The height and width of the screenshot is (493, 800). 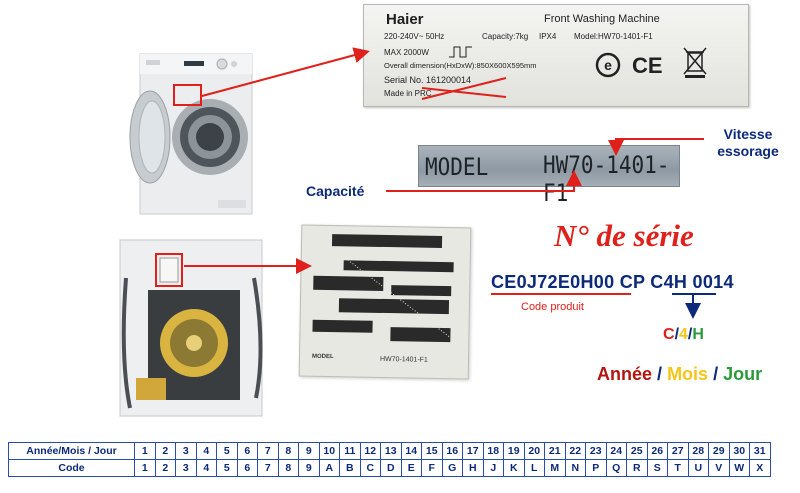 What do you see at coordinates (748, 142) in the screenshot?
I see `vitesse-callout: Vitesse essorage` at bounding box center [748, 142].